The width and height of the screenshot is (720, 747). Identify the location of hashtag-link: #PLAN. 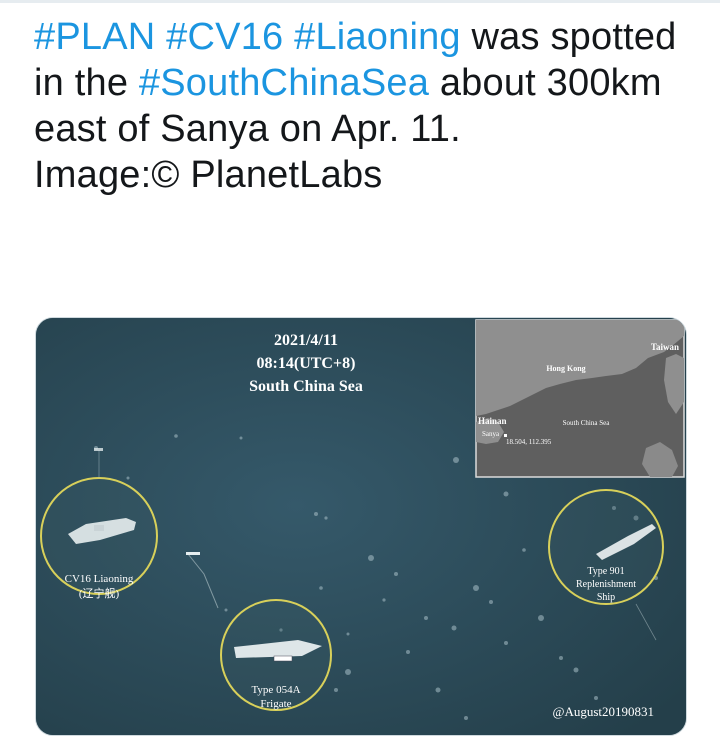
(94, 37).